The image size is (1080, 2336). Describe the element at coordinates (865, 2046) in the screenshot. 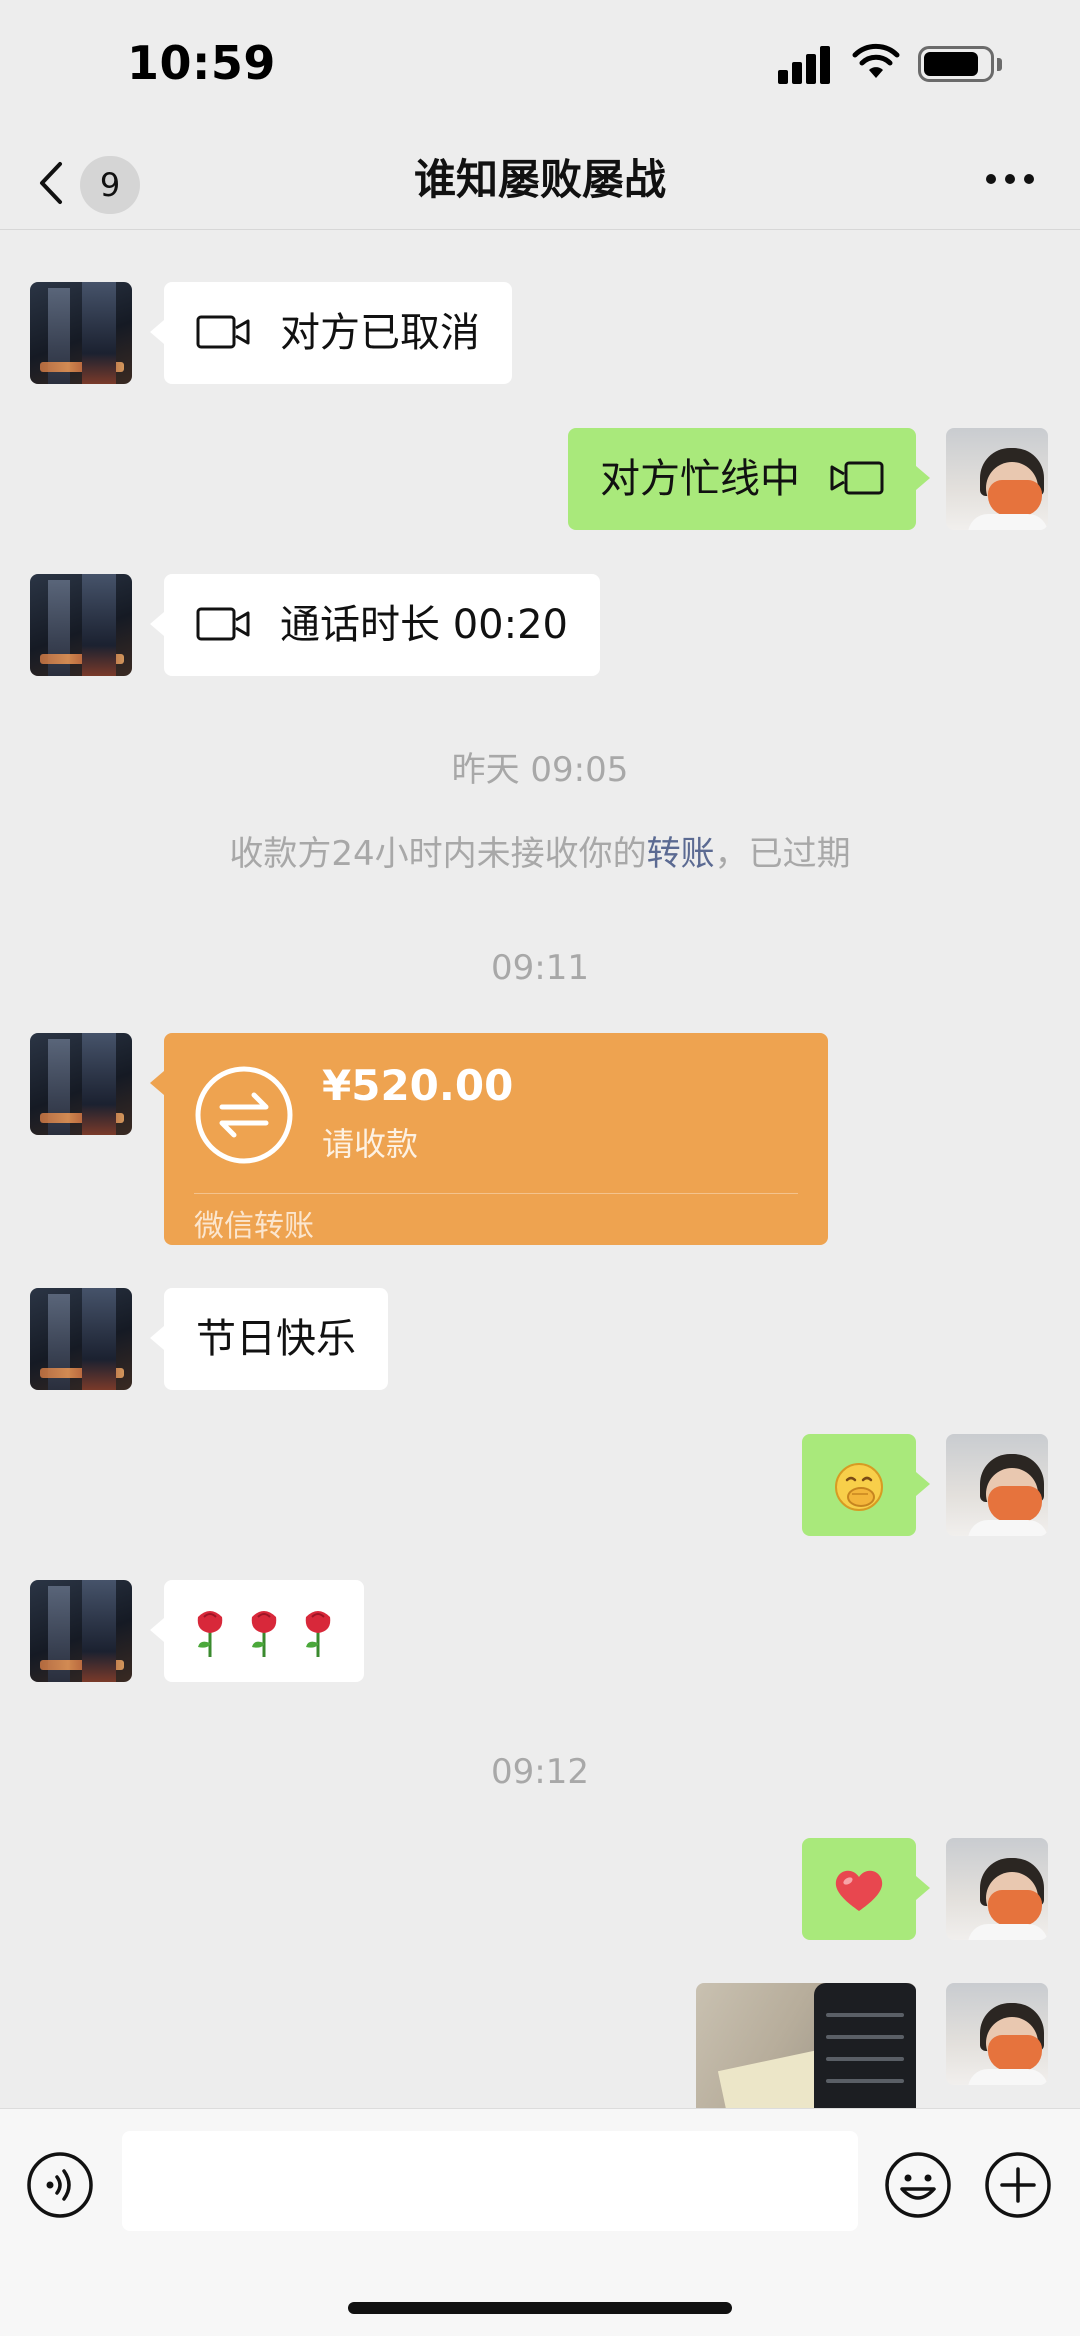

I see `photo-content` at that location.